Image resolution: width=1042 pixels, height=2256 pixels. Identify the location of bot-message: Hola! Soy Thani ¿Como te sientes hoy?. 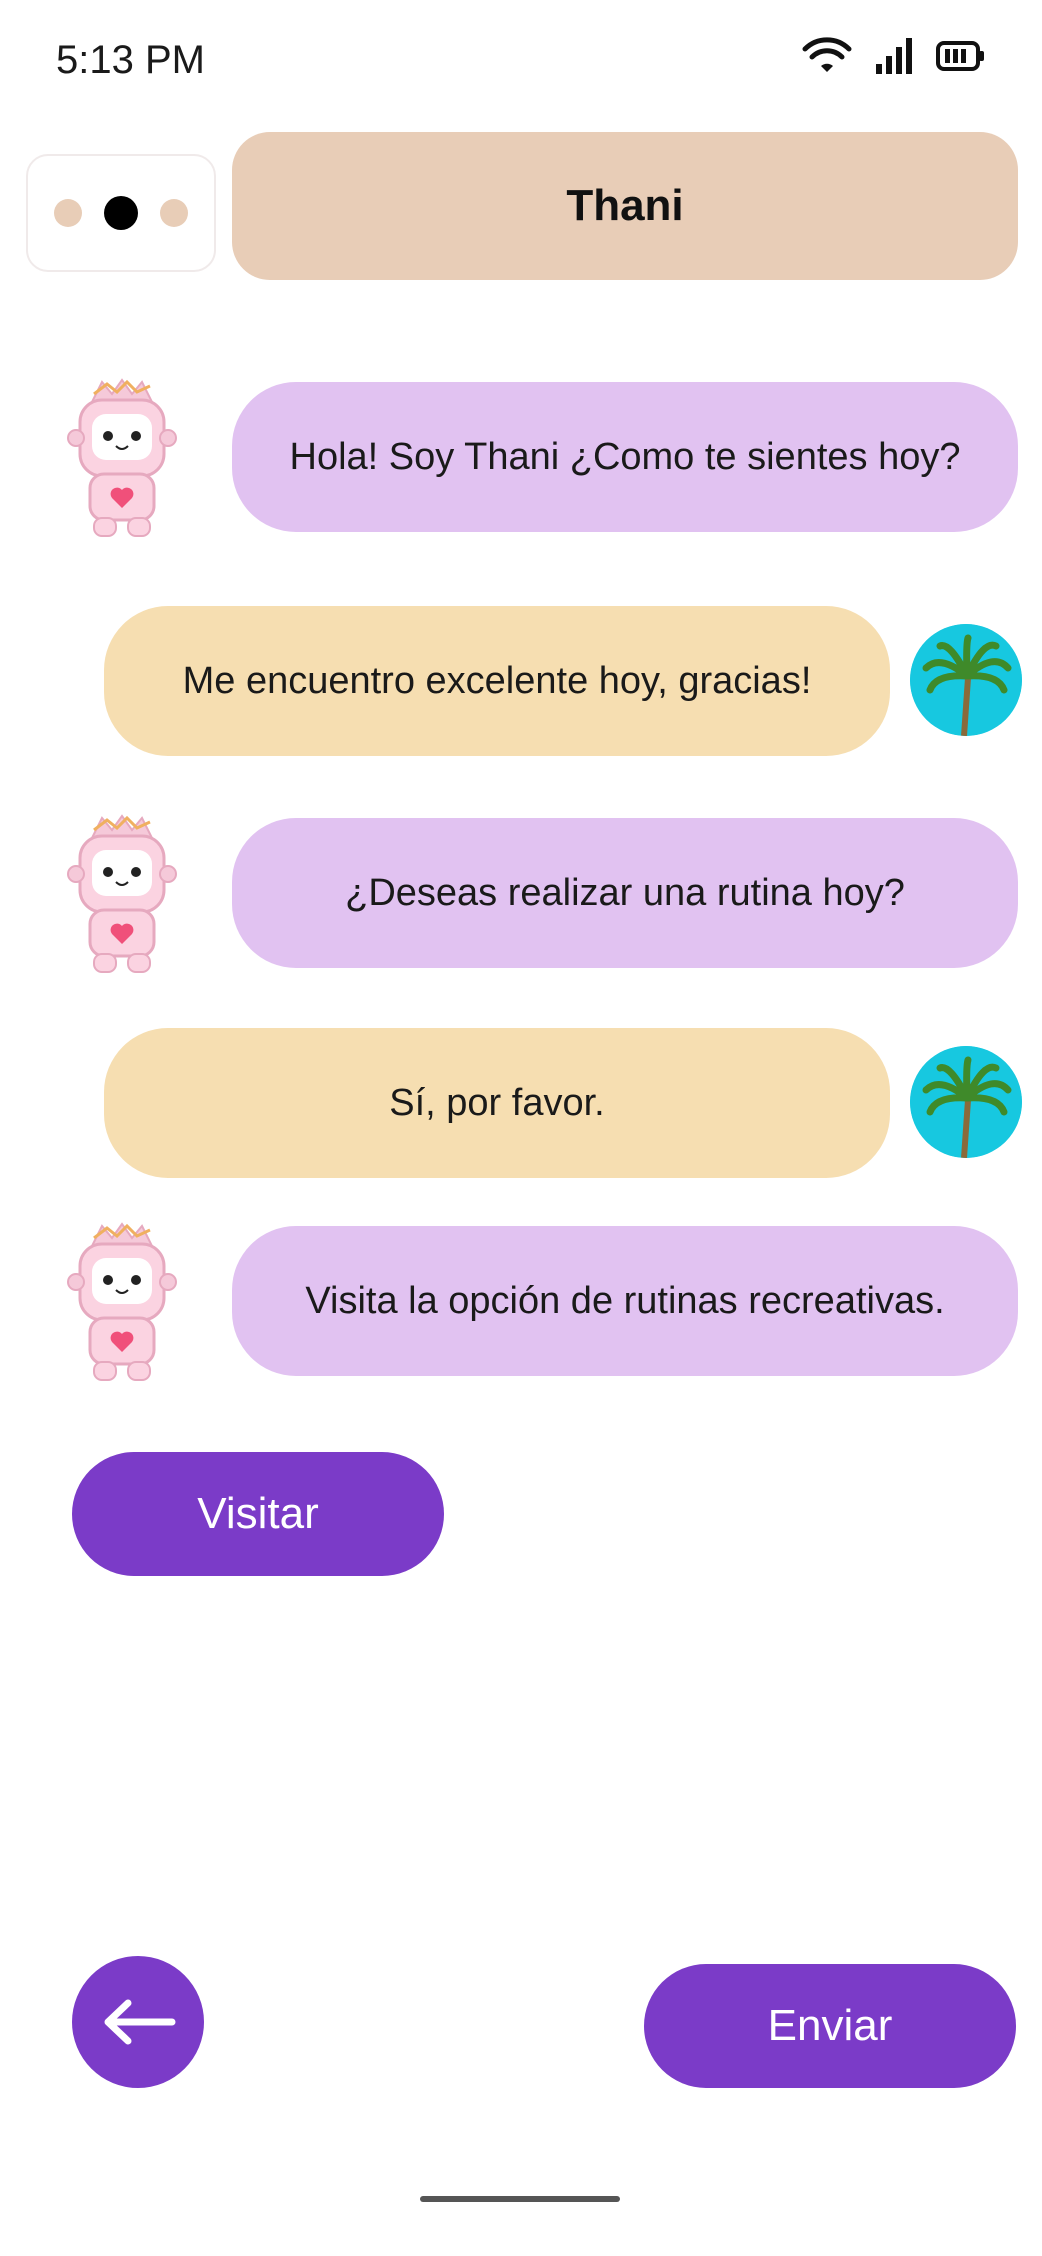
(625, 457).